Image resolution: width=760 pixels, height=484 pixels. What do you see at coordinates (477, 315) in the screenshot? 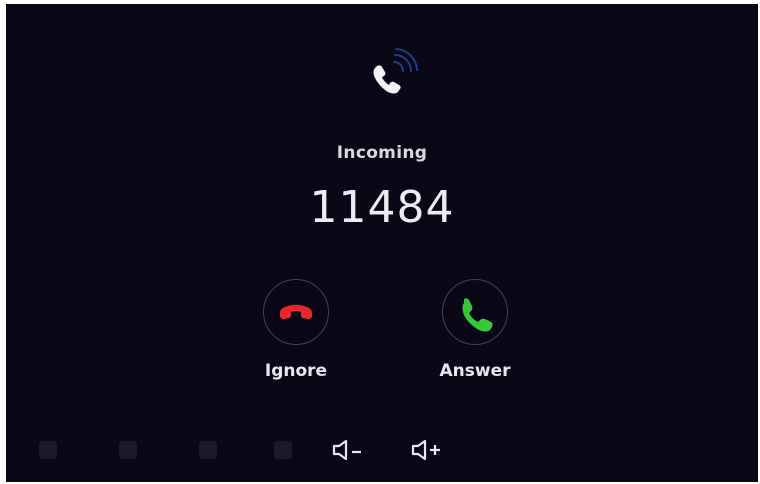
I see `phone-answer-icon` at bounding box center [477, 315].